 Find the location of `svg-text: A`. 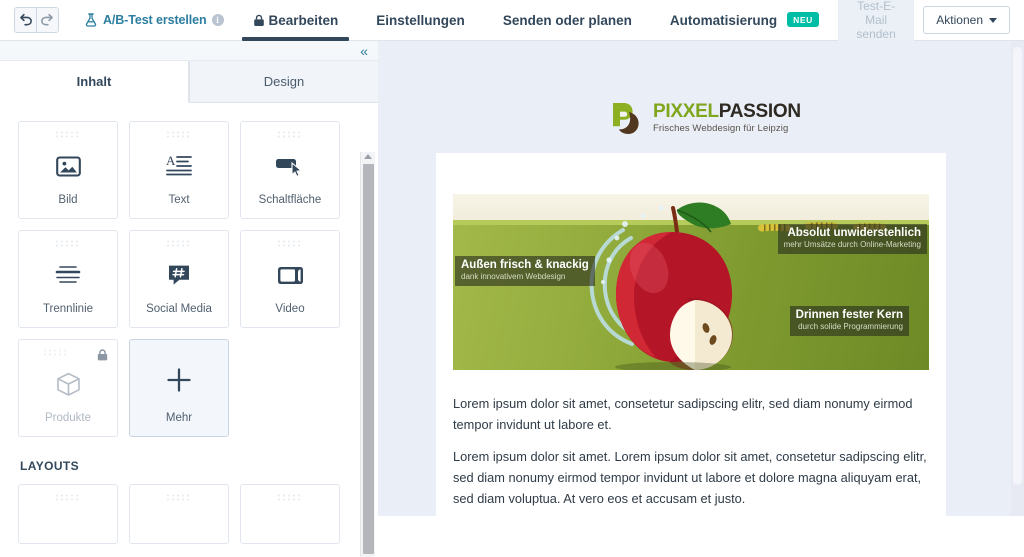

svg-text: A is located at coordinates (171, 161).